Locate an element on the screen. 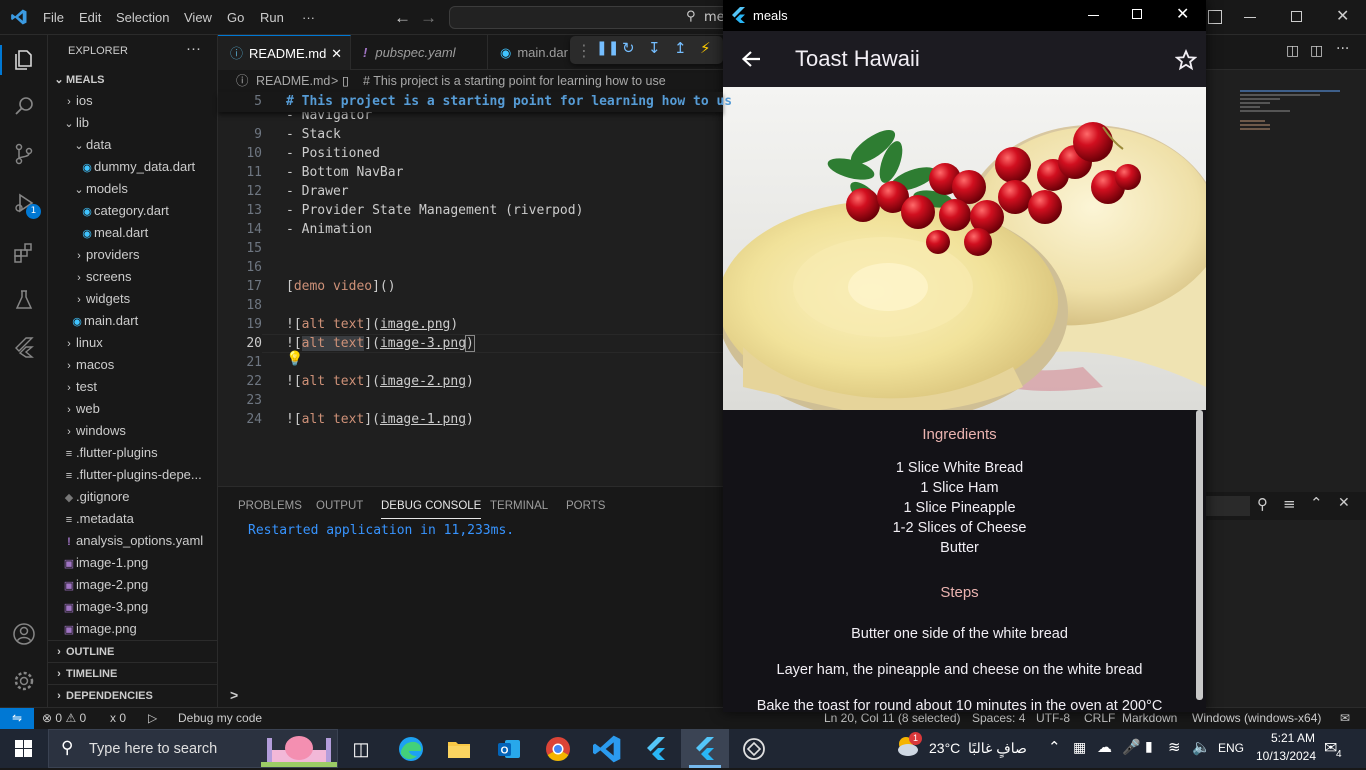 Image resolution: width=1366 pixels, height=770 pixels. image-url: image-1.png is located at coordinates (423, 419).